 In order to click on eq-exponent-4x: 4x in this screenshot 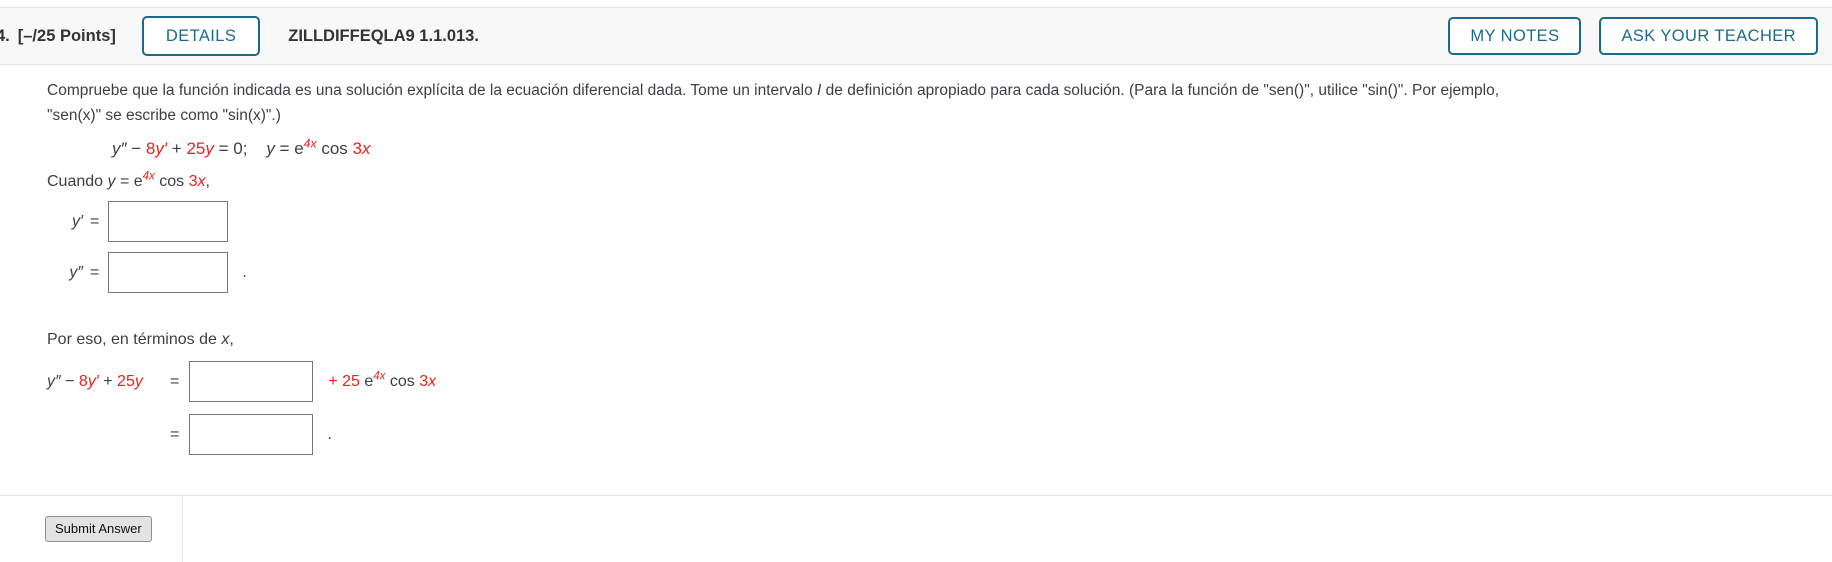, I will do `click(310, 143)`.